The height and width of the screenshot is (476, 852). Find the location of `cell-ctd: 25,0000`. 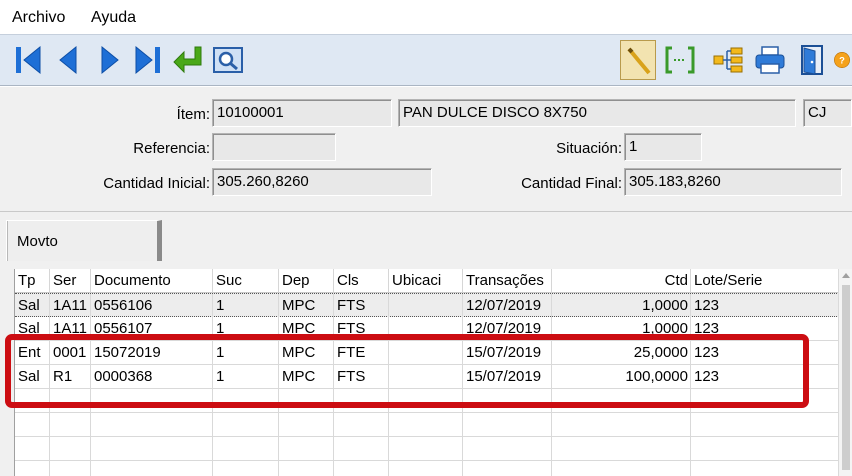

cell-ctd: 25,0000 is located at coordinates (621, 353).